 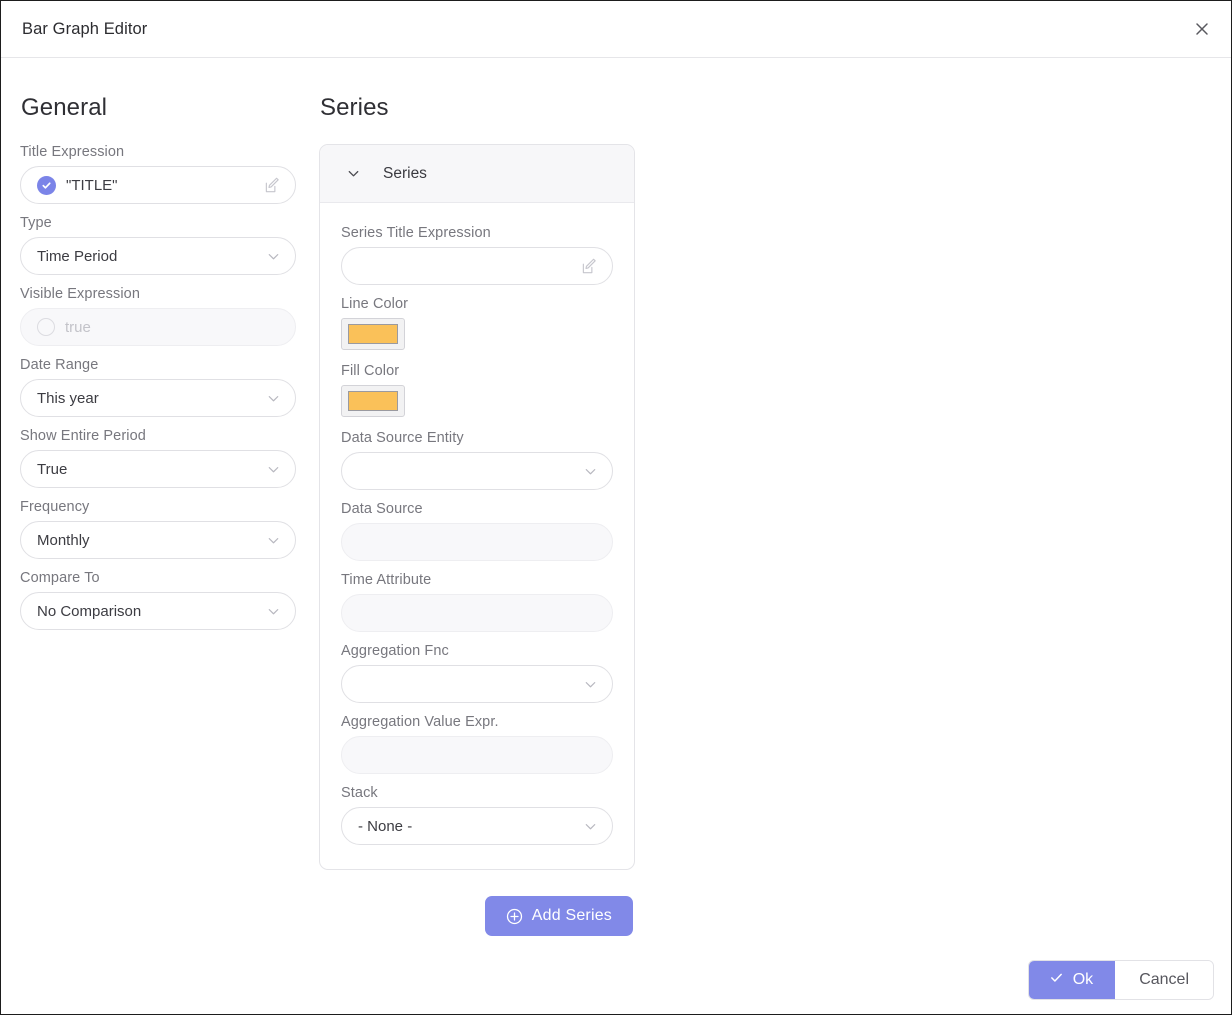 I want to click on expression-empty-icon, so click(x=46, y=327).